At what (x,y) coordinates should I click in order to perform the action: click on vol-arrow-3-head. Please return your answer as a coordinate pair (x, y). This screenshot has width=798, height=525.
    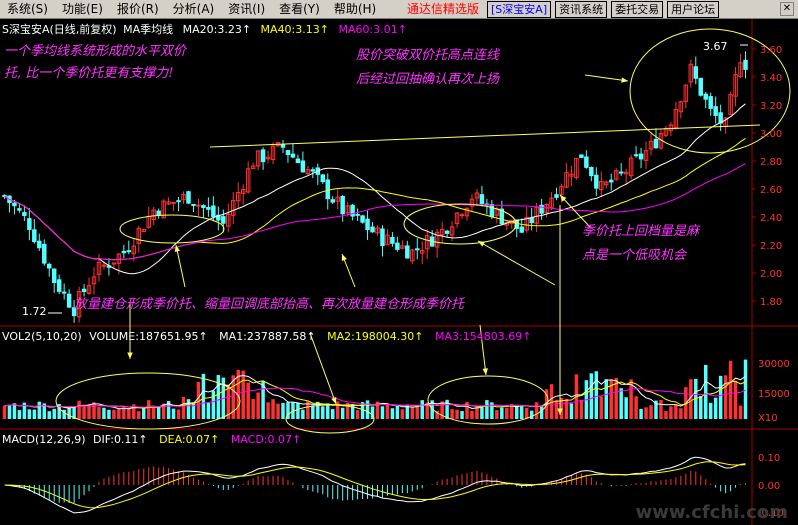
    Looking at the image, I should click on (481, 244).